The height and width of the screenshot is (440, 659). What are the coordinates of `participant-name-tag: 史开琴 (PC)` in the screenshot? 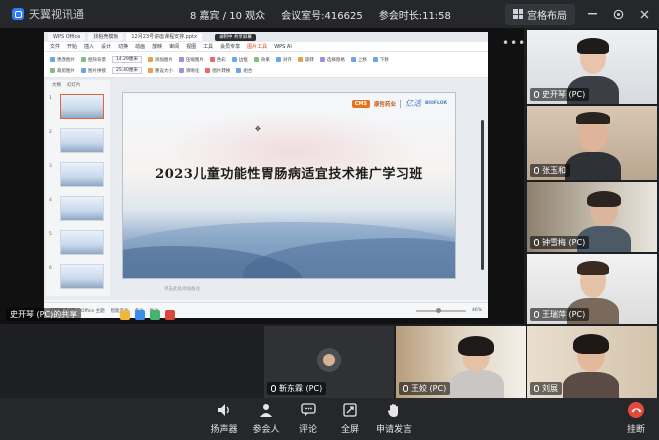 It's located at (560, 94).